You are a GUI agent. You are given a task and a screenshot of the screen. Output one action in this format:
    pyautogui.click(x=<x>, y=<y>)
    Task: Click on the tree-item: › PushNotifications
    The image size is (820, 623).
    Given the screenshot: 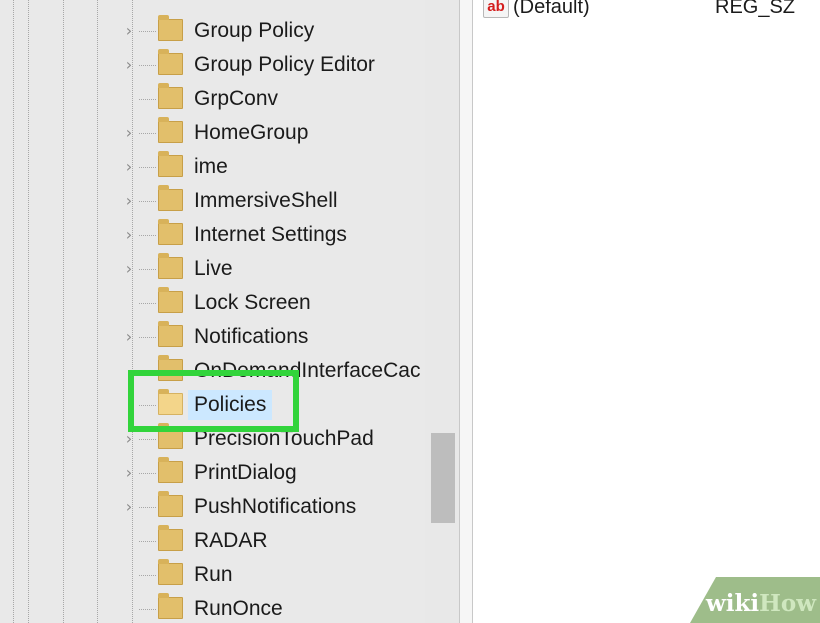 What is the action you would take?
    pyautogui.click(x=212, y=507)
    